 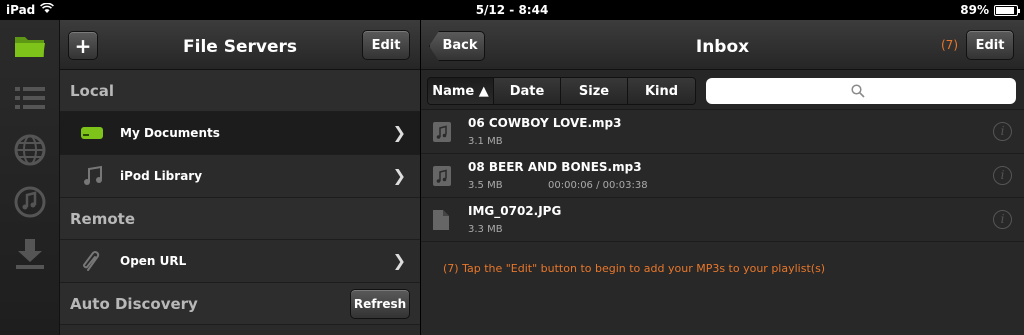 What do you see at coordinates (30, 254) in the screenshot?
I see `download-icon` at bounding box center [30, 254].